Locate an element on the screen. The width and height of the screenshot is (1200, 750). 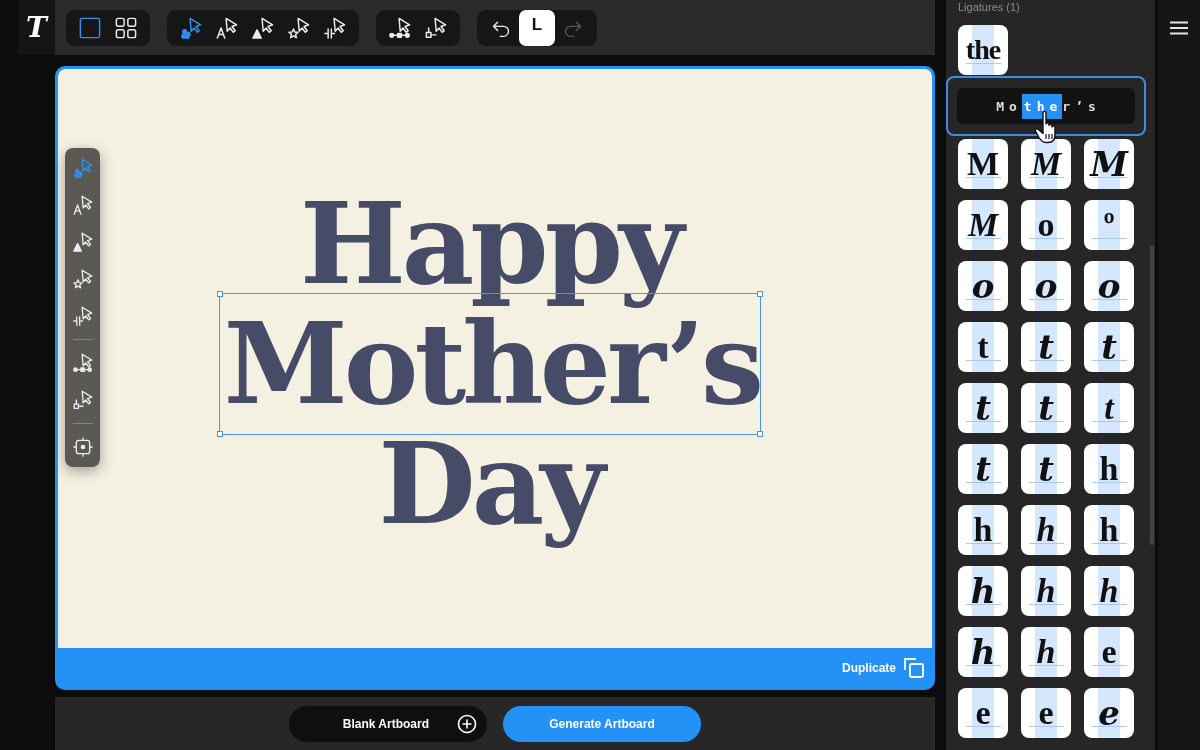
blank-artboard-button: Blank Artboard is located at coordinates (388, 723).